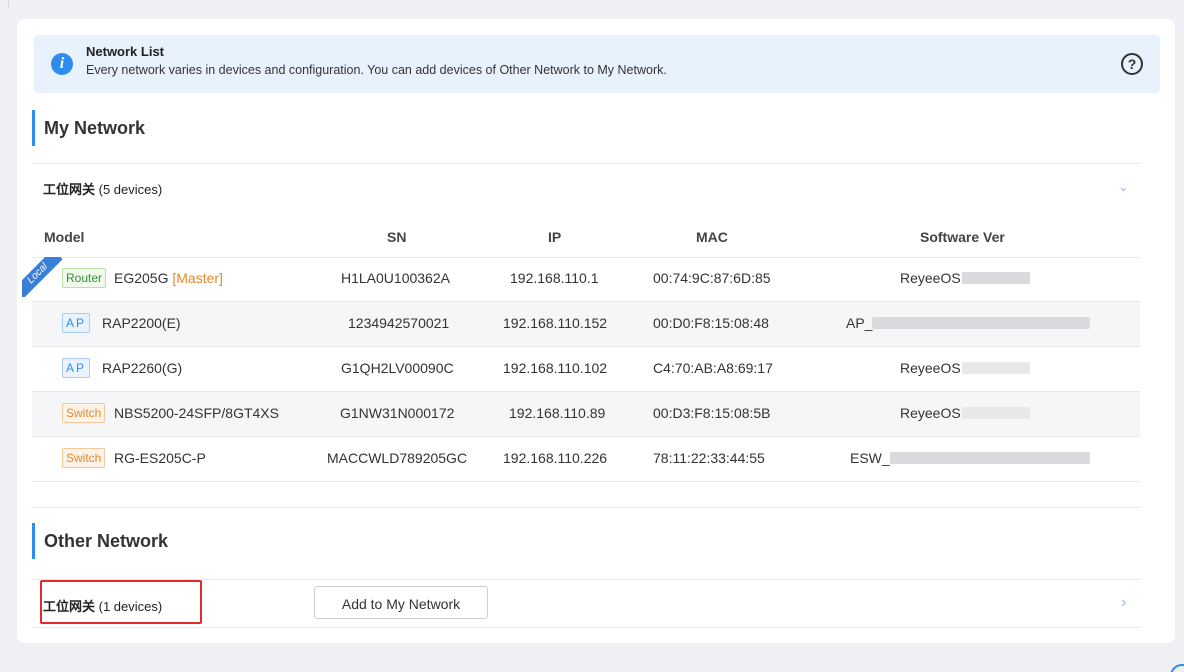  I want to click on device-model: NBS5200-24SFP/8GT4XS, so click(196, 413).